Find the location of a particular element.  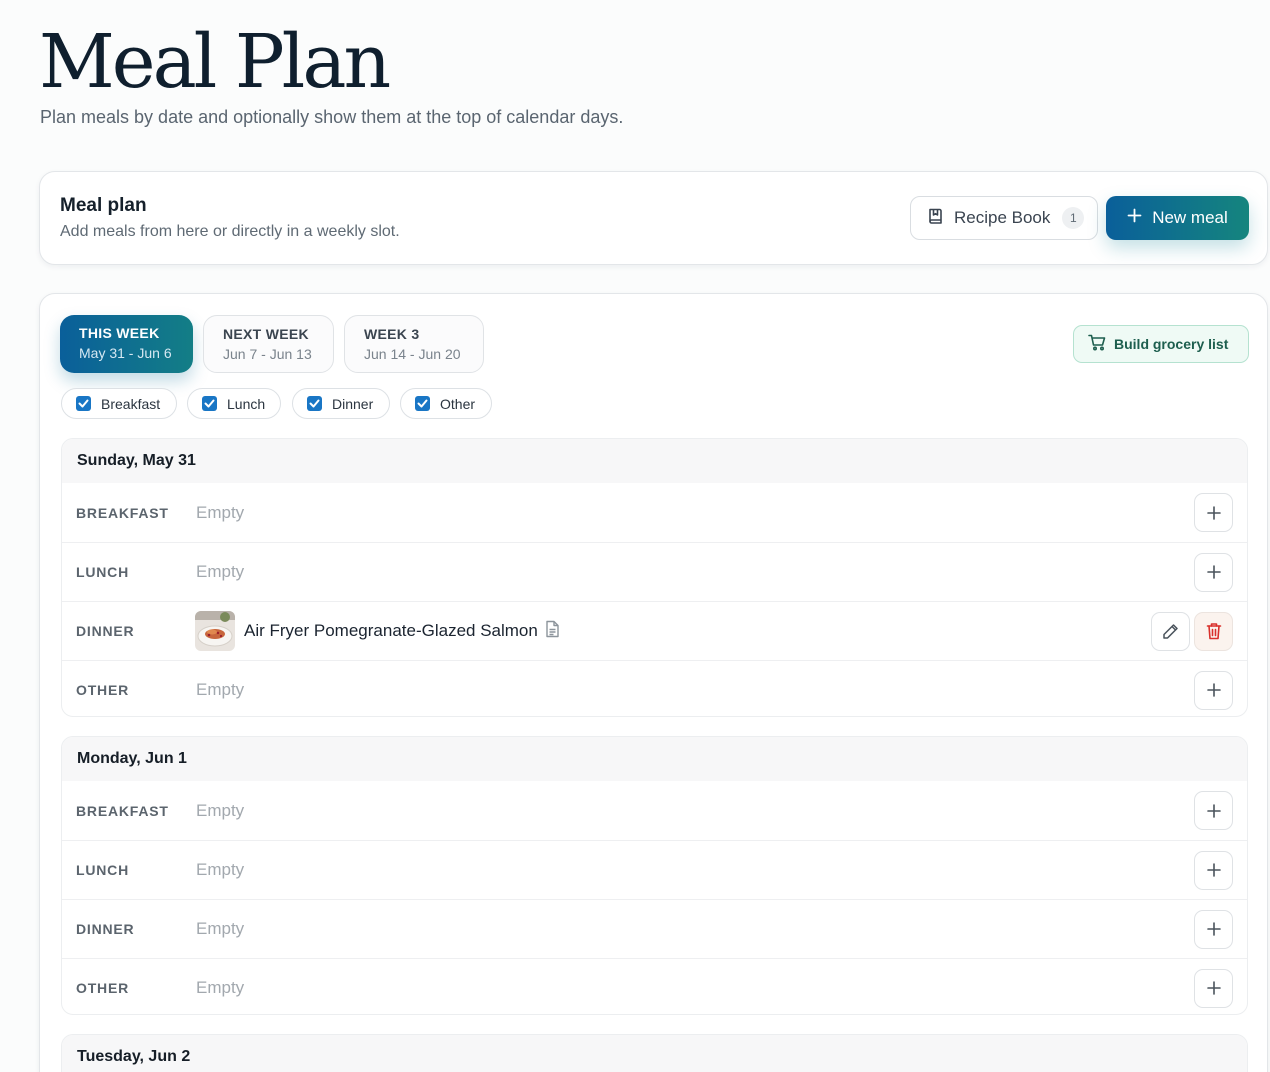

pencil-icon is located at coordinates (1170, 631).